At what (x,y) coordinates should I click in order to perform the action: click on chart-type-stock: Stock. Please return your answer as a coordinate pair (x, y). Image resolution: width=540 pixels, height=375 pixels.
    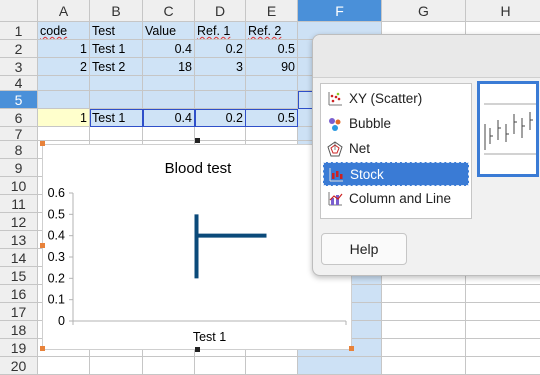
    Looking at the image, I should click on (396, 174).